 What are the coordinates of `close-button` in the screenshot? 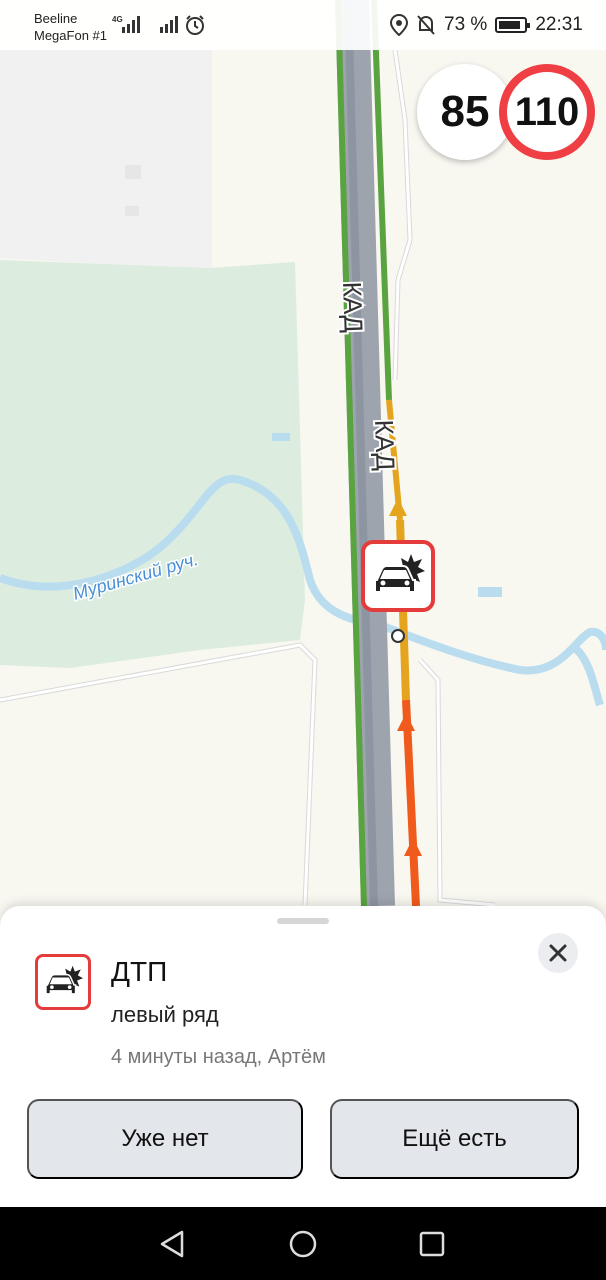 It's located at (558, 953).